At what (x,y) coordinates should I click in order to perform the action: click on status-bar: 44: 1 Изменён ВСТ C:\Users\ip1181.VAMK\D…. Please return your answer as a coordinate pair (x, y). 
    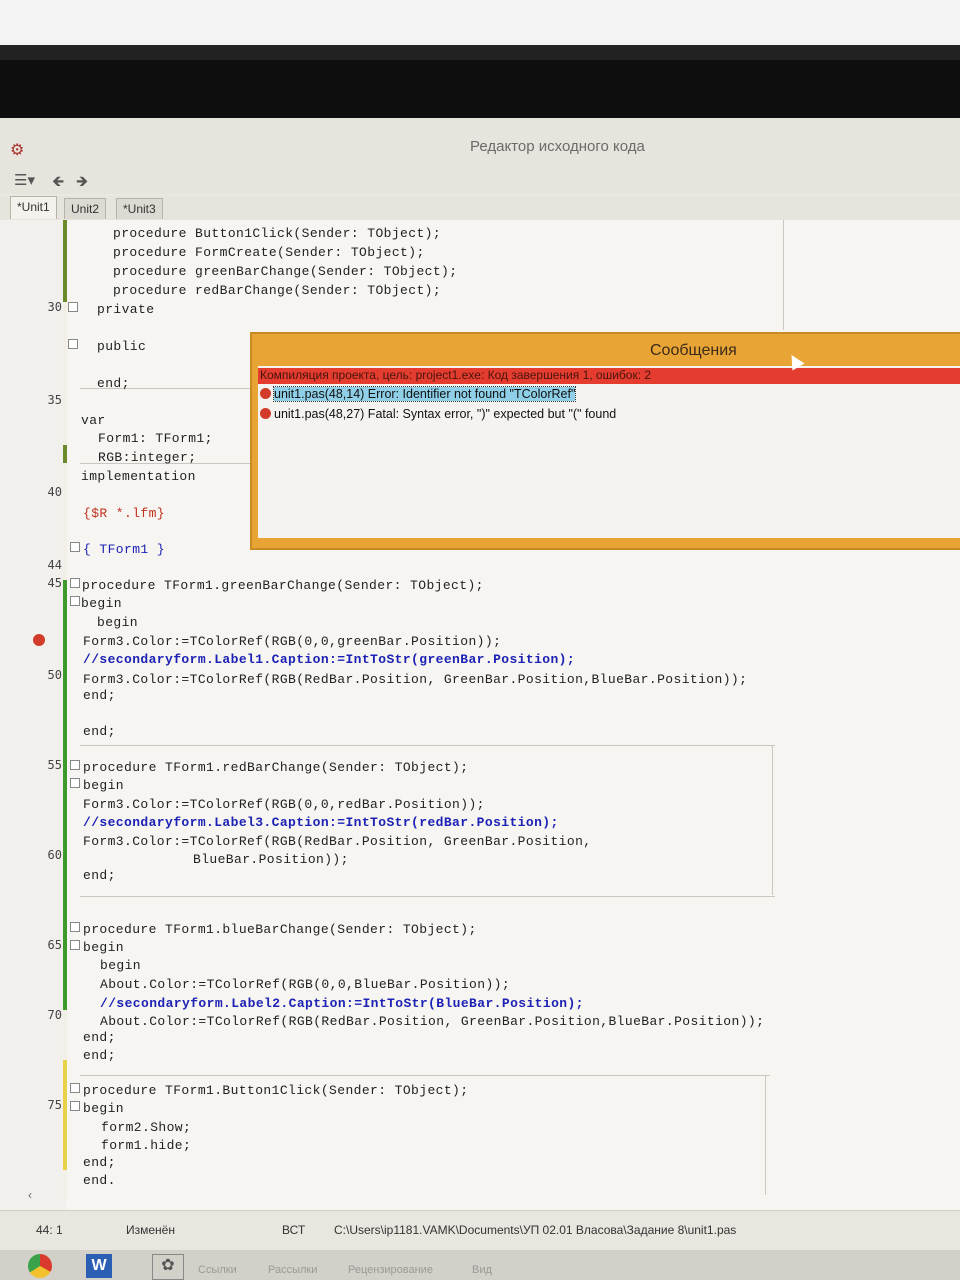
    Looking at the image, I should click on (480, 1230).